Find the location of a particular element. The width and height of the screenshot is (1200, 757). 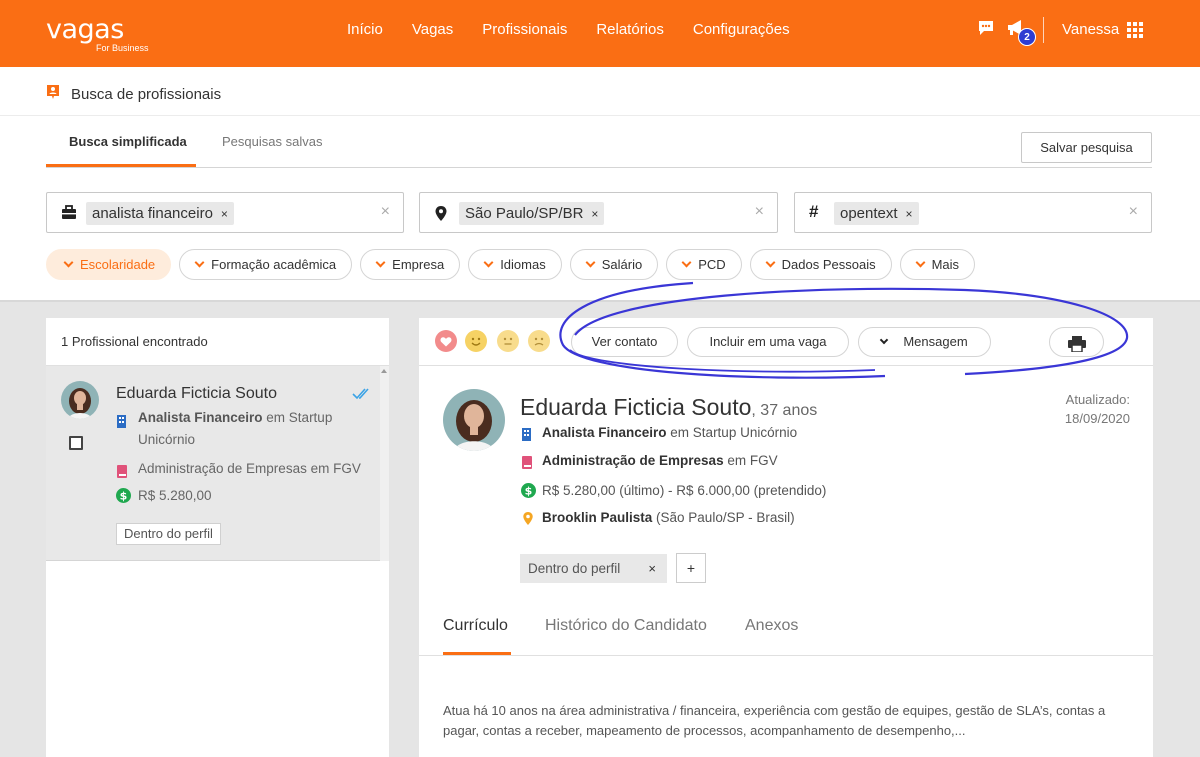

keyword-chip: analista financeiro × is located at coordinates (160, 213).